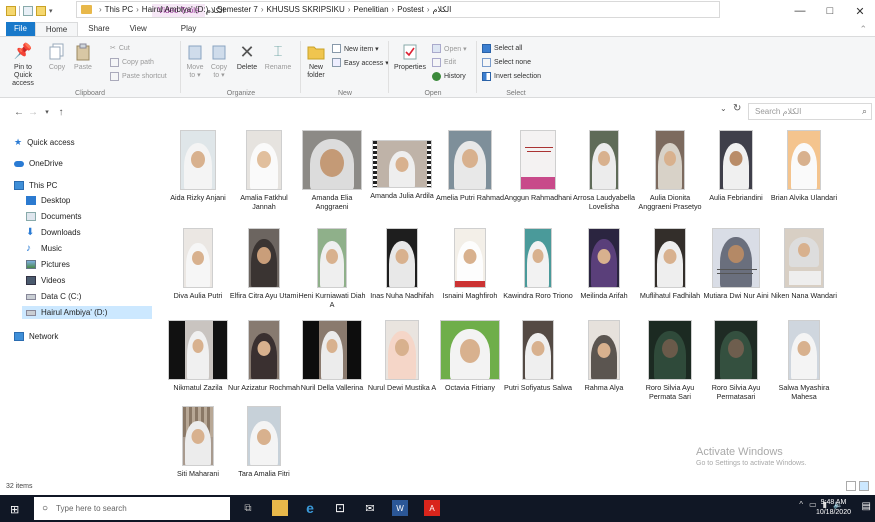 The height and width of the screenshot is (522, 875). Describe the element at coordinates (801, 504) in the screenshot. I see `chevron-up-icon: ^` at that location.